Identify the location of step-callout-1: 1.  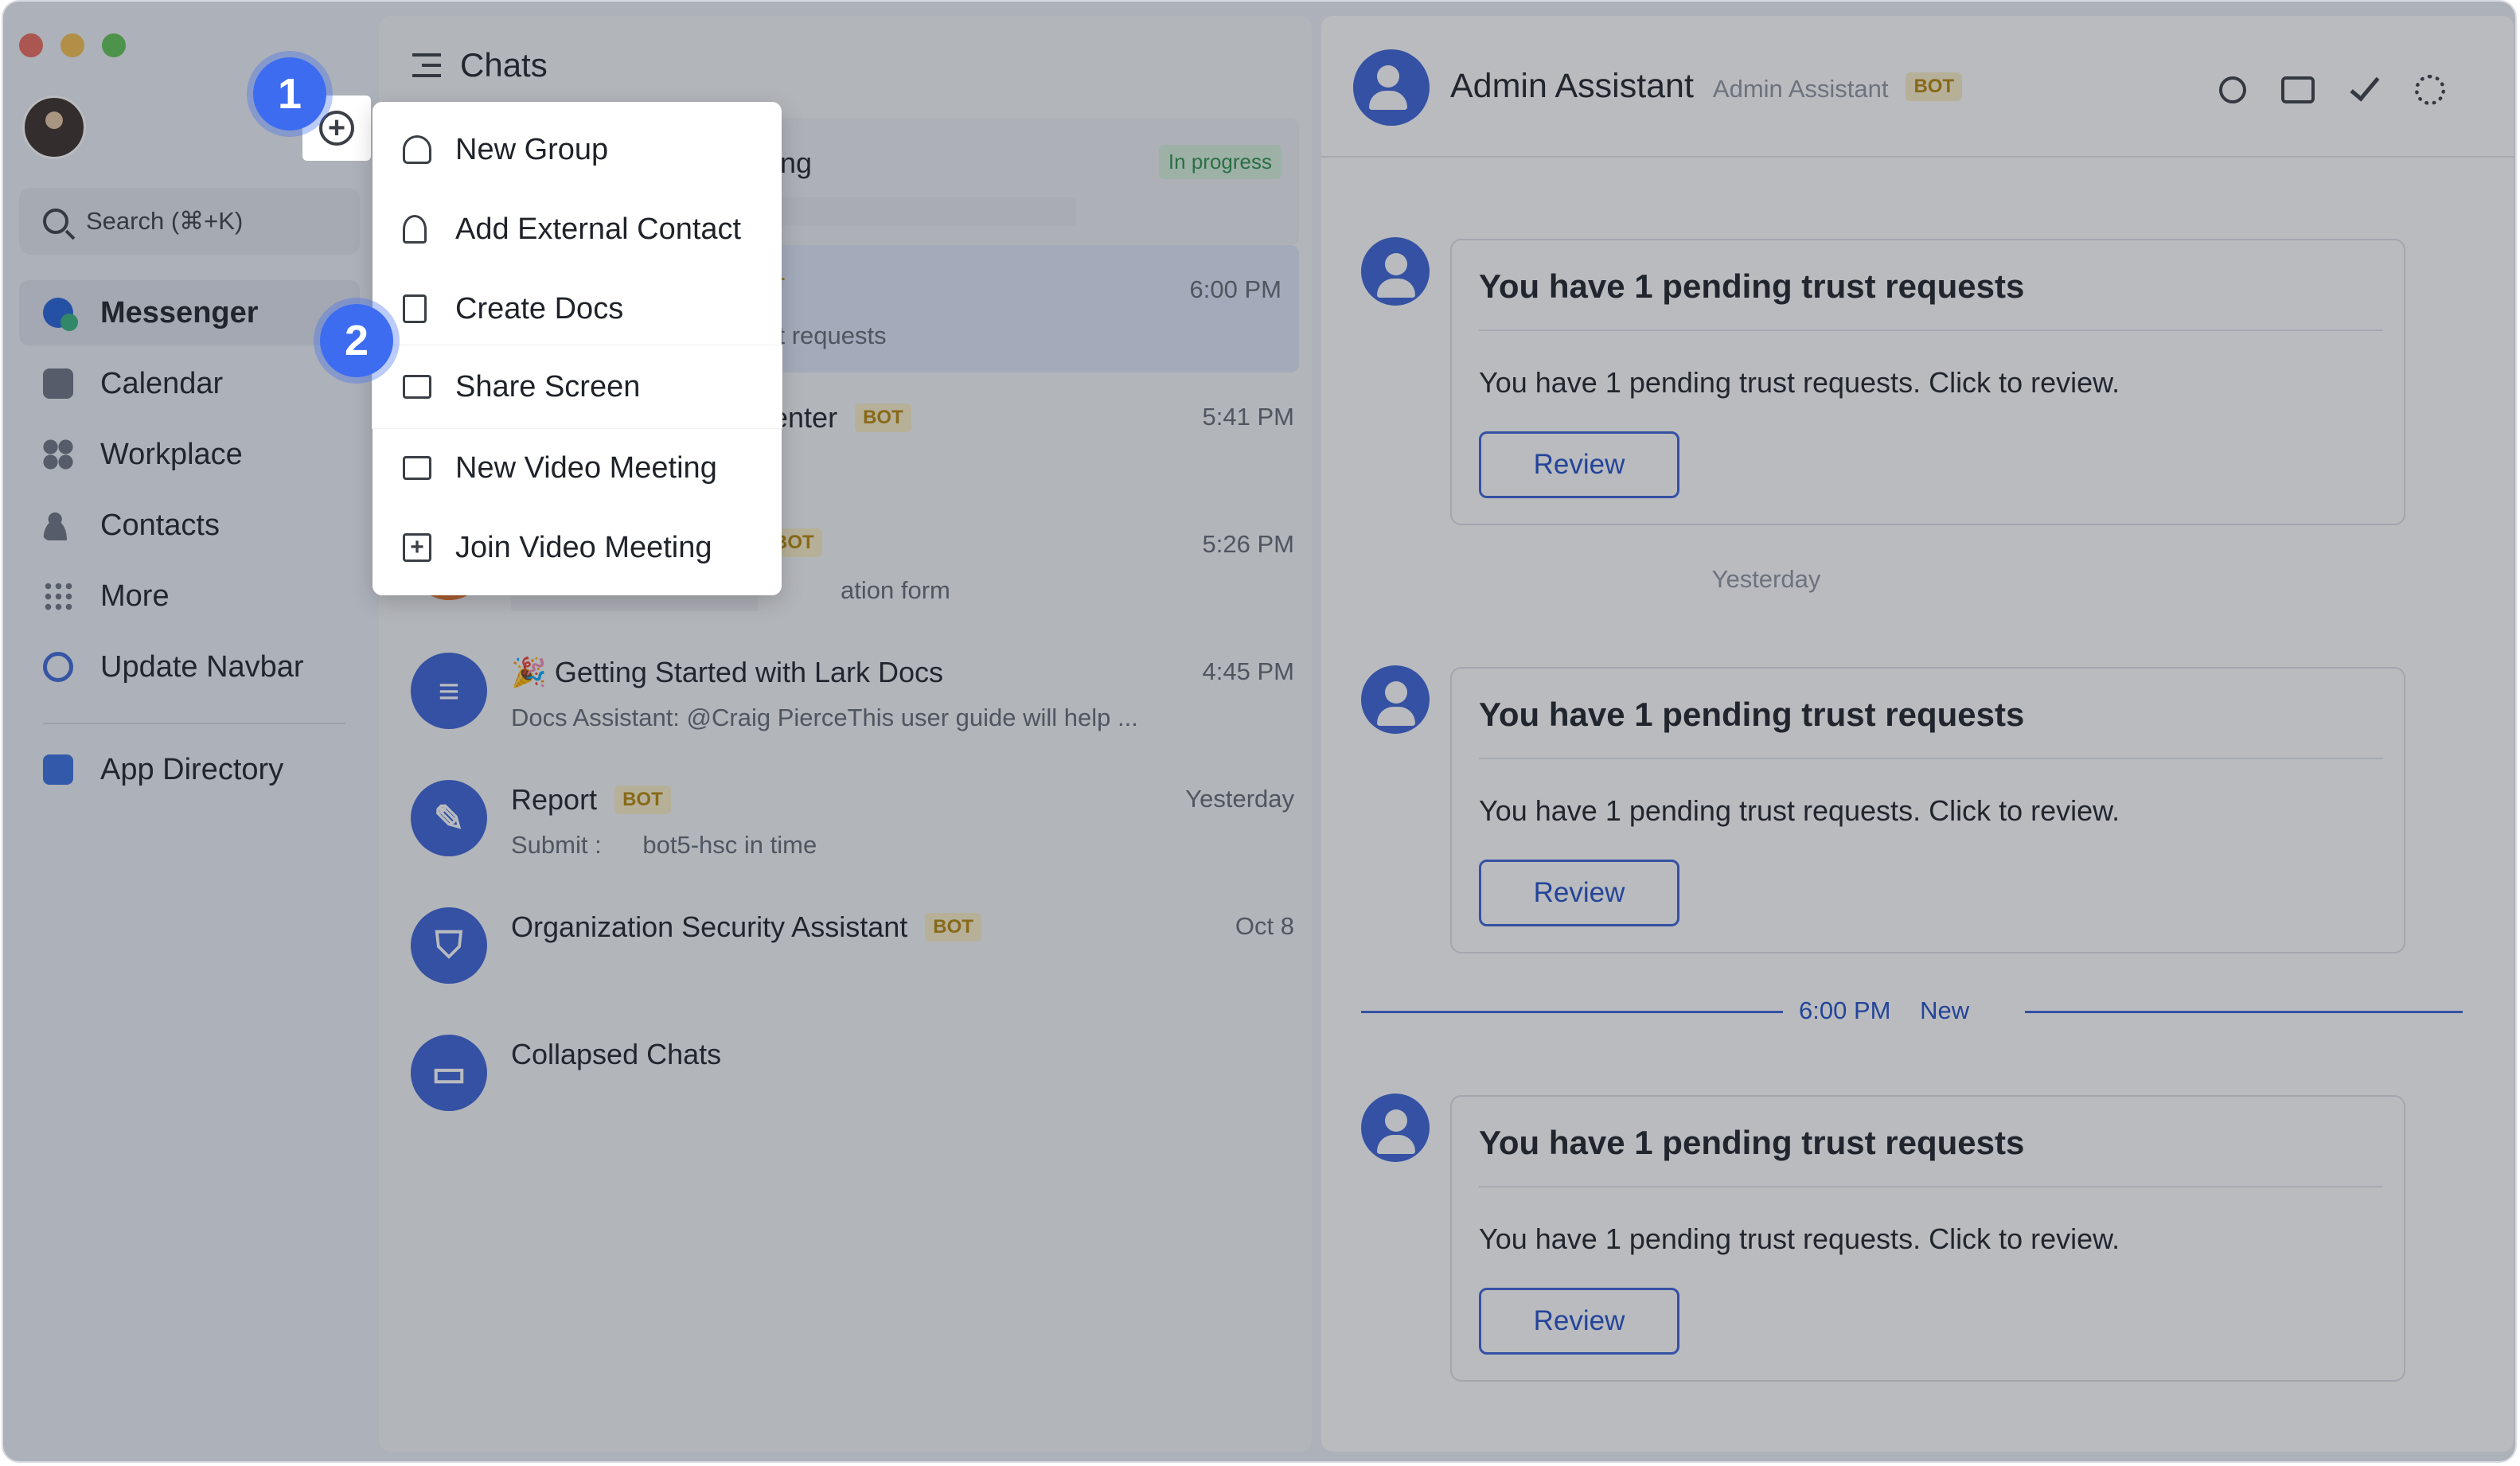
(289, 94).